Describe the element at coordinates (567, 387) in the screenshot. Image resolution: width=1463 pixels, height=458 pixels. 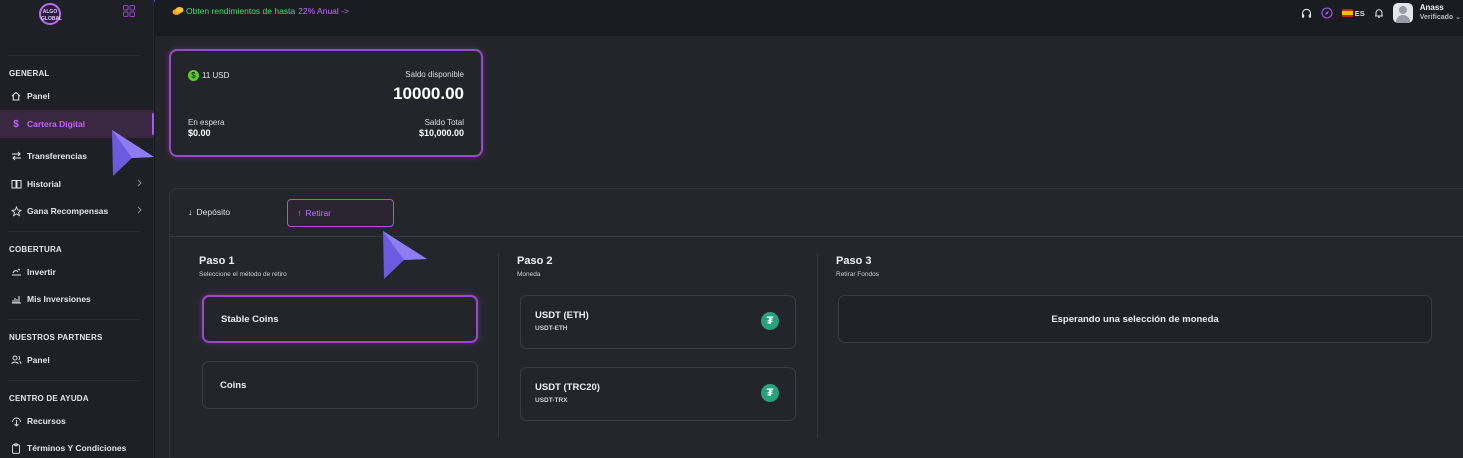
I see `coin-name: USDT (TRC20)` at that location.